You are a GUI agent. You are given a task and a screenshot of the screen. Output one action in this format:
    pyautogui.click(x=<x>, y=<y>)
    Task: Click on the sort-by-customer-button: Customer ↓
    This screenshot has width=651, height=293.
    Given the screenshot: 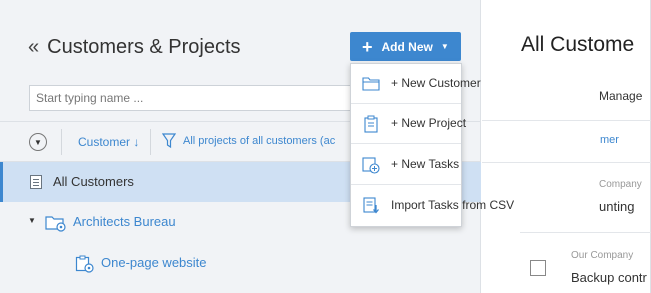 What is the action you would take?
    pyautogui.click(x=108, y=142)
    